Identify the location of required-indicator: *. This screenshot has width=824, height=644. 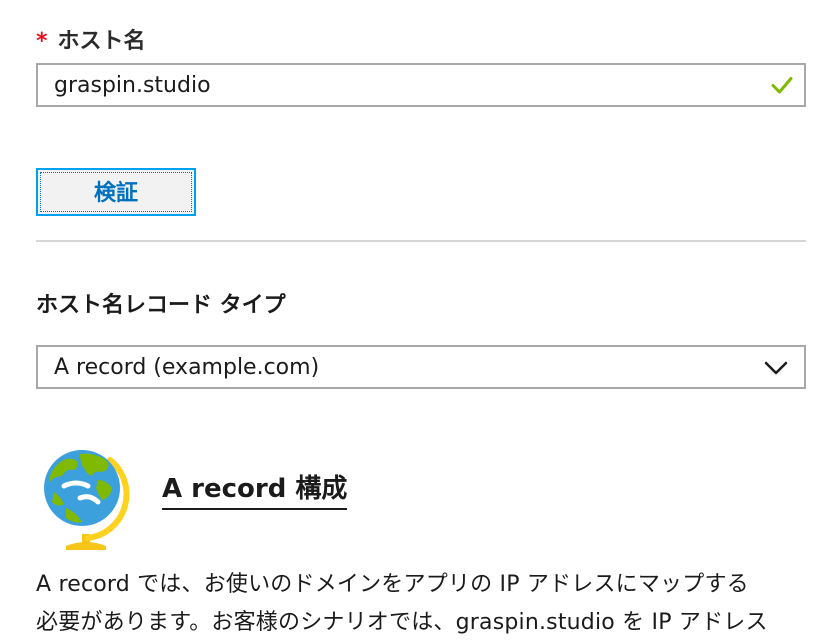
(42, 41).